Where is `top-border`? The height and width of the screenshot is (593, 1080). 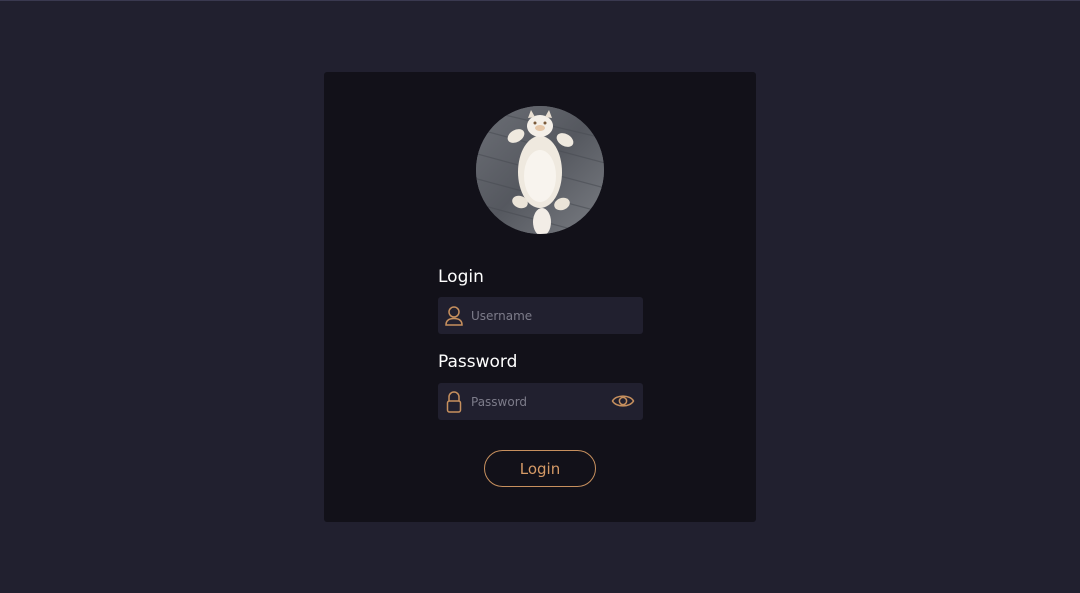
top-border is located at coordinates (540, 0).